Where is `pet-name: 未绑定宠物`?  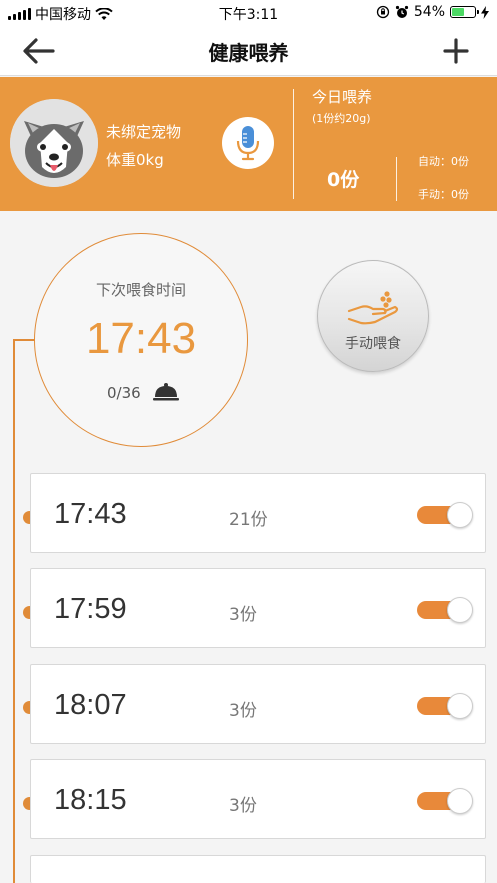 pet-name: 未绑定宠物 is located at coordinates (144, 132).